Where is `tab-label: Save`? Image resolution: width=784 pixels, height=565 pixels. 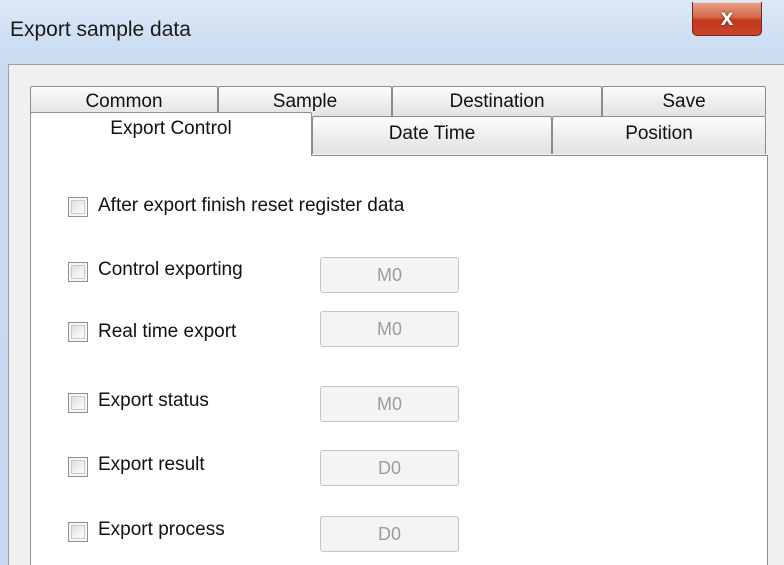
tab-label: Save is located at coordinates (684, 101).